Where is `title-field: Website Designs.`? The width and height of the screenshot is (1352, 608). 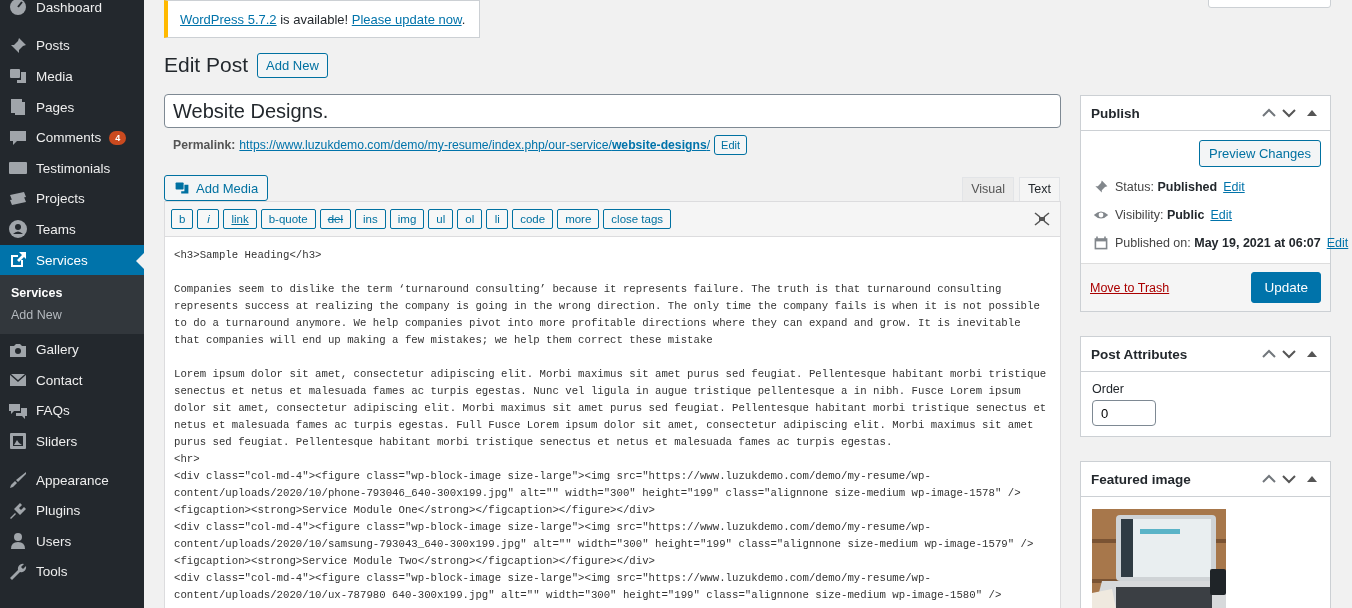 title-field: Website Designs. is located at coordinates (612, 111).